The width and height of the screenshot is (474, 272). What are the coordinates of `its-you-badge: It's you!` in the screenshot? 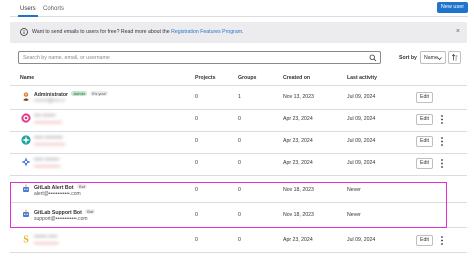 It's located at (99, 93).